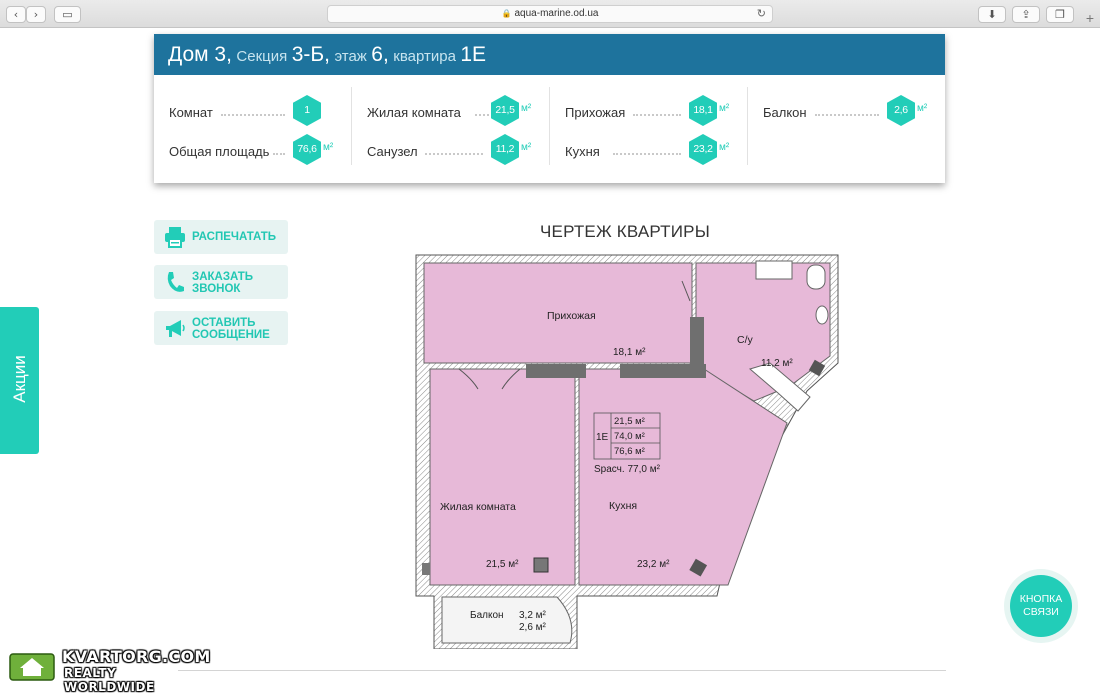  Describe the element at coordinates (1041, 612) in the screenshot. I see `contact-button-line2: СВЯЗИ` at that location.